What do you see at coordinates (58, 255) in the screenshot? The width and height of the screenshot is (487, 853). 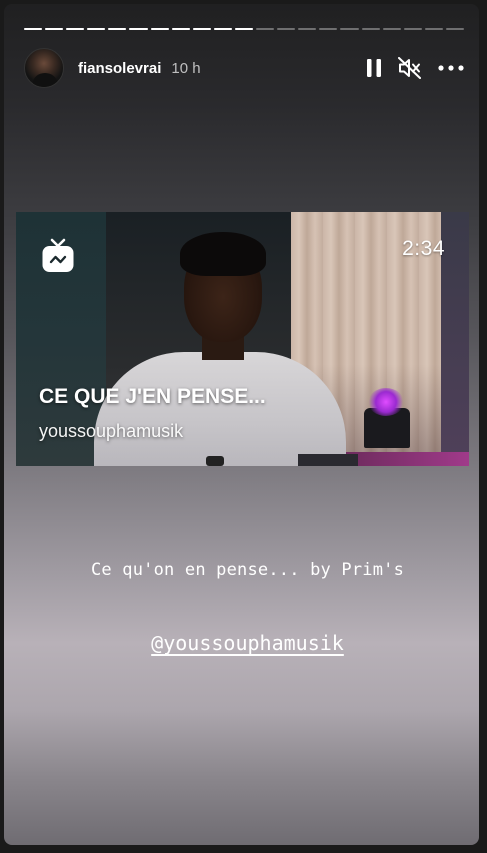 I see `igtv-icon` at bounding box center [58, 255].